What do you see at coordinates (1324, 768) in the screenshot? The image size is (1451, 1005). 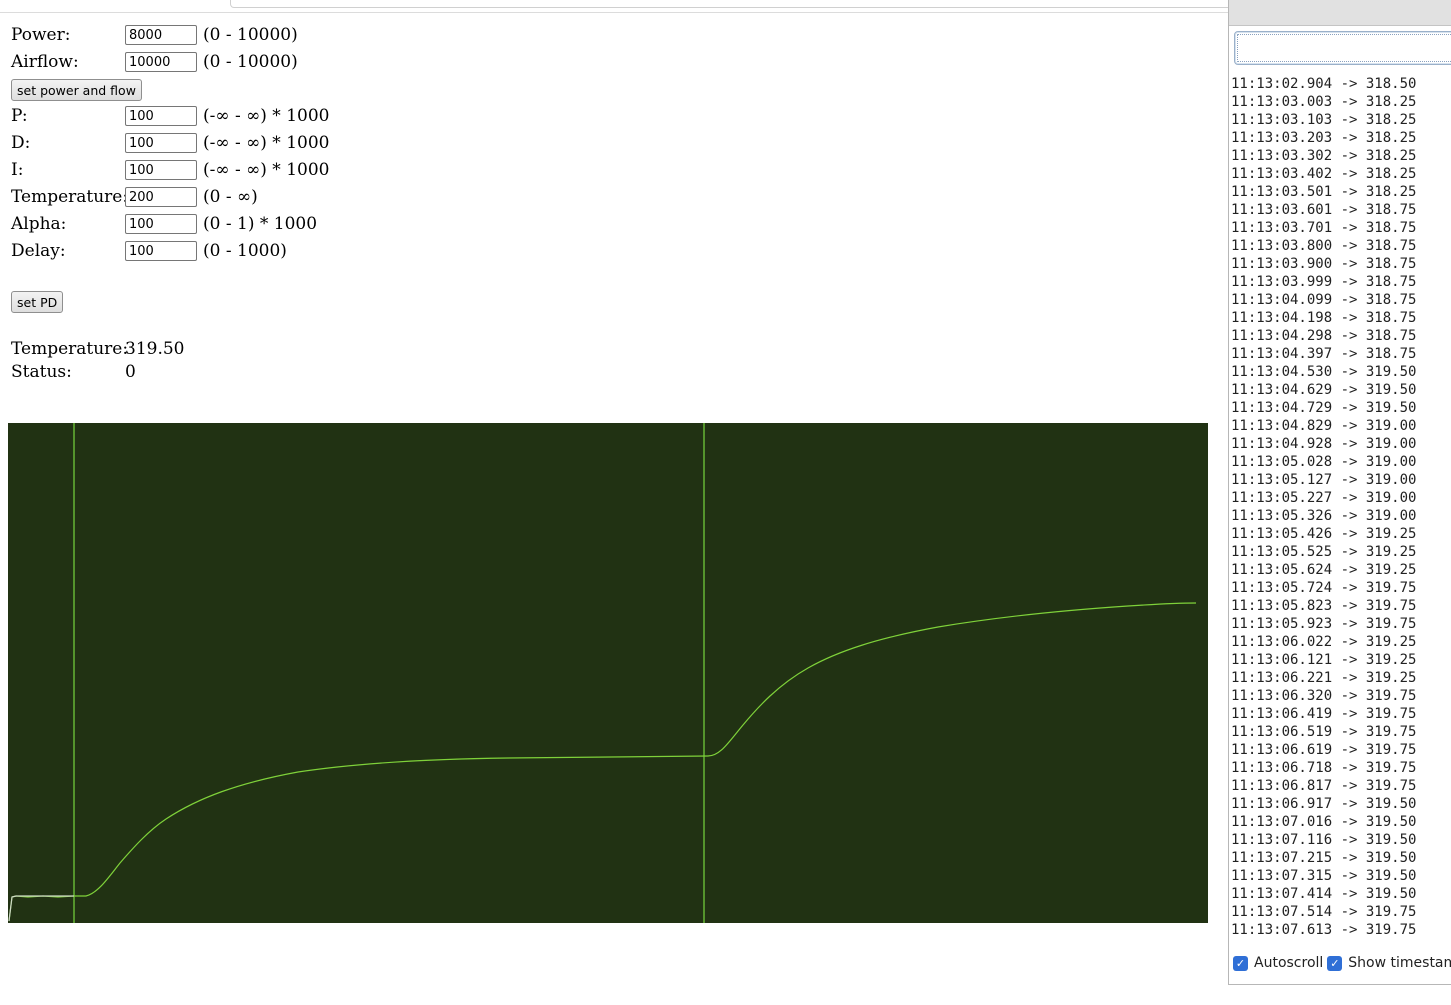 I see `serial-log-line: 11:13:06.718 -> 319.75` at bounding box center [1324, 768].